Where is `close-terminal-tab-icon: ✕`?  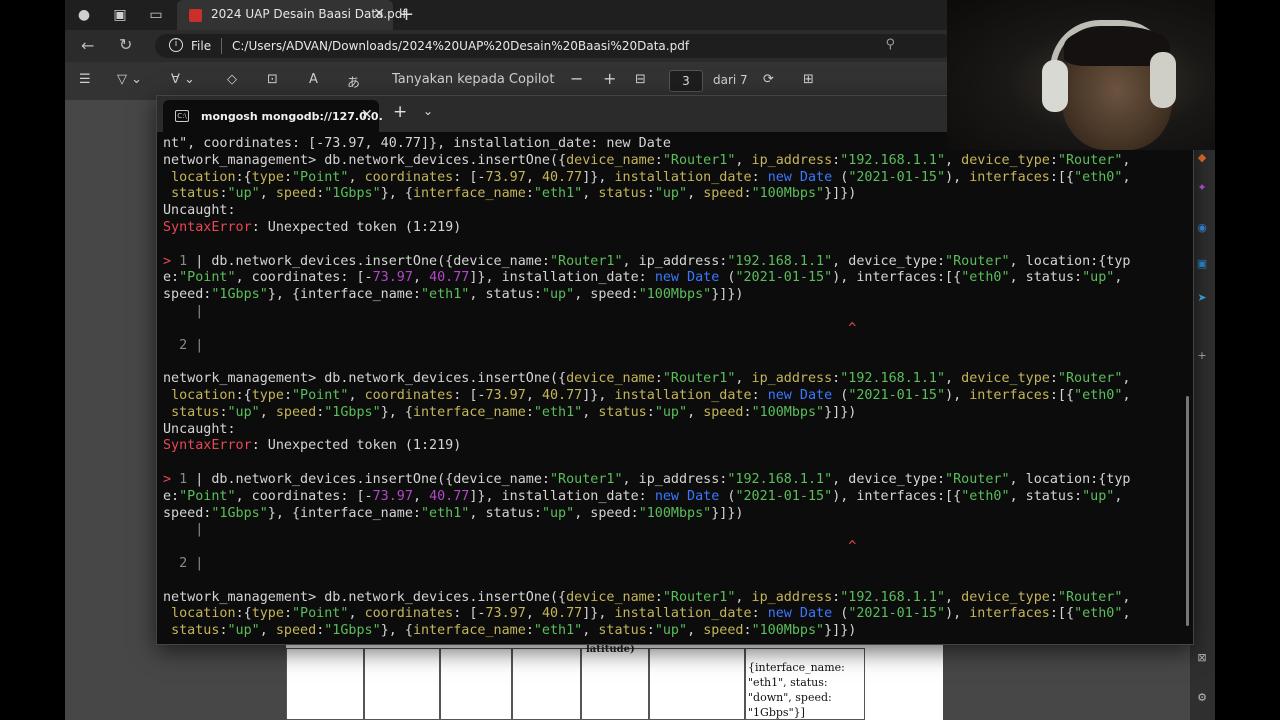
close-terminal-tab-icon: ✕ is located at coordinates (367, 115).